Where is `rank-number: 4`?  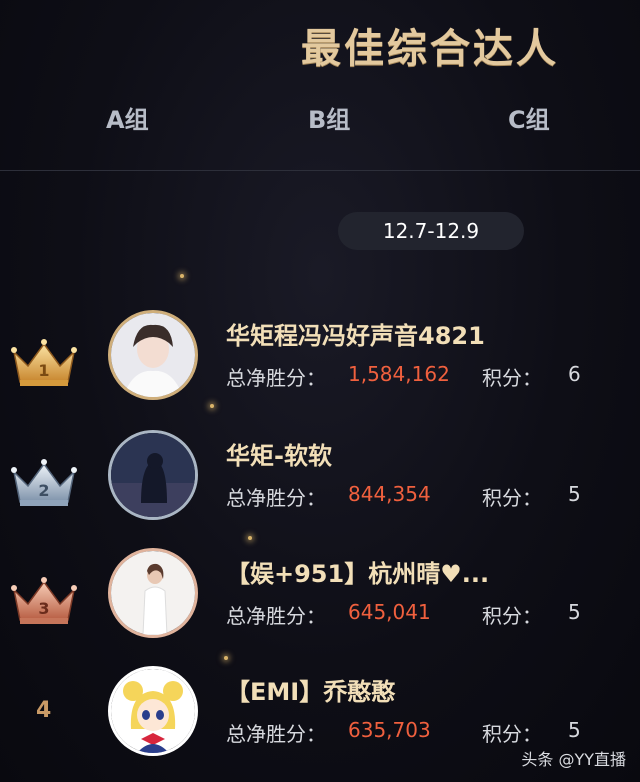 rank-number: 4 is located at coordinates (44, 710).